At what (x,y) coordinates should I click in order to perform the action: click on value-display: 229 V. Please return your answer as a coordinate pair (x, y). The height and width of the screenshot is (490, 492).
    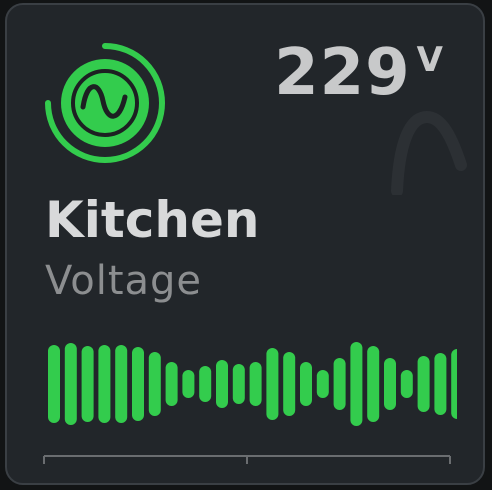
    Looking at the image, I should click on (358, 73).